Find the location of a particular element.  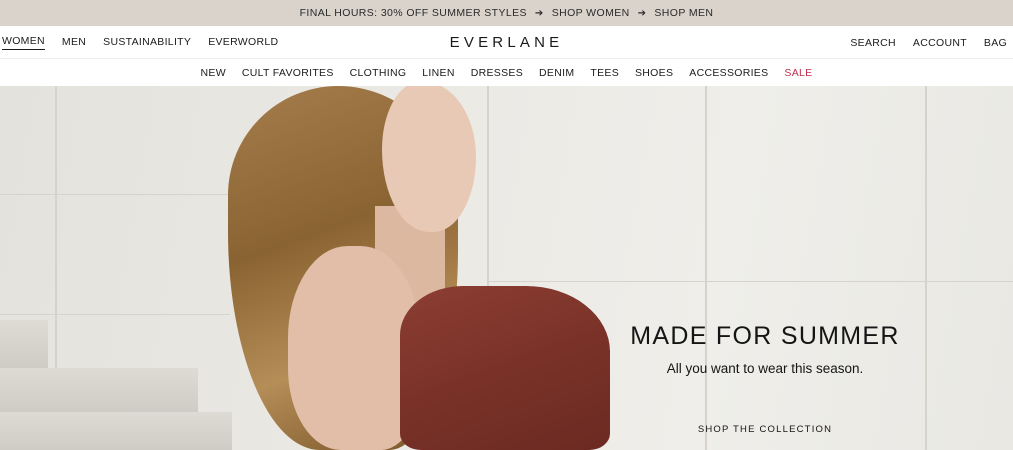

shop-men-link: SHOP MEN is located at coordinates (683, 13).